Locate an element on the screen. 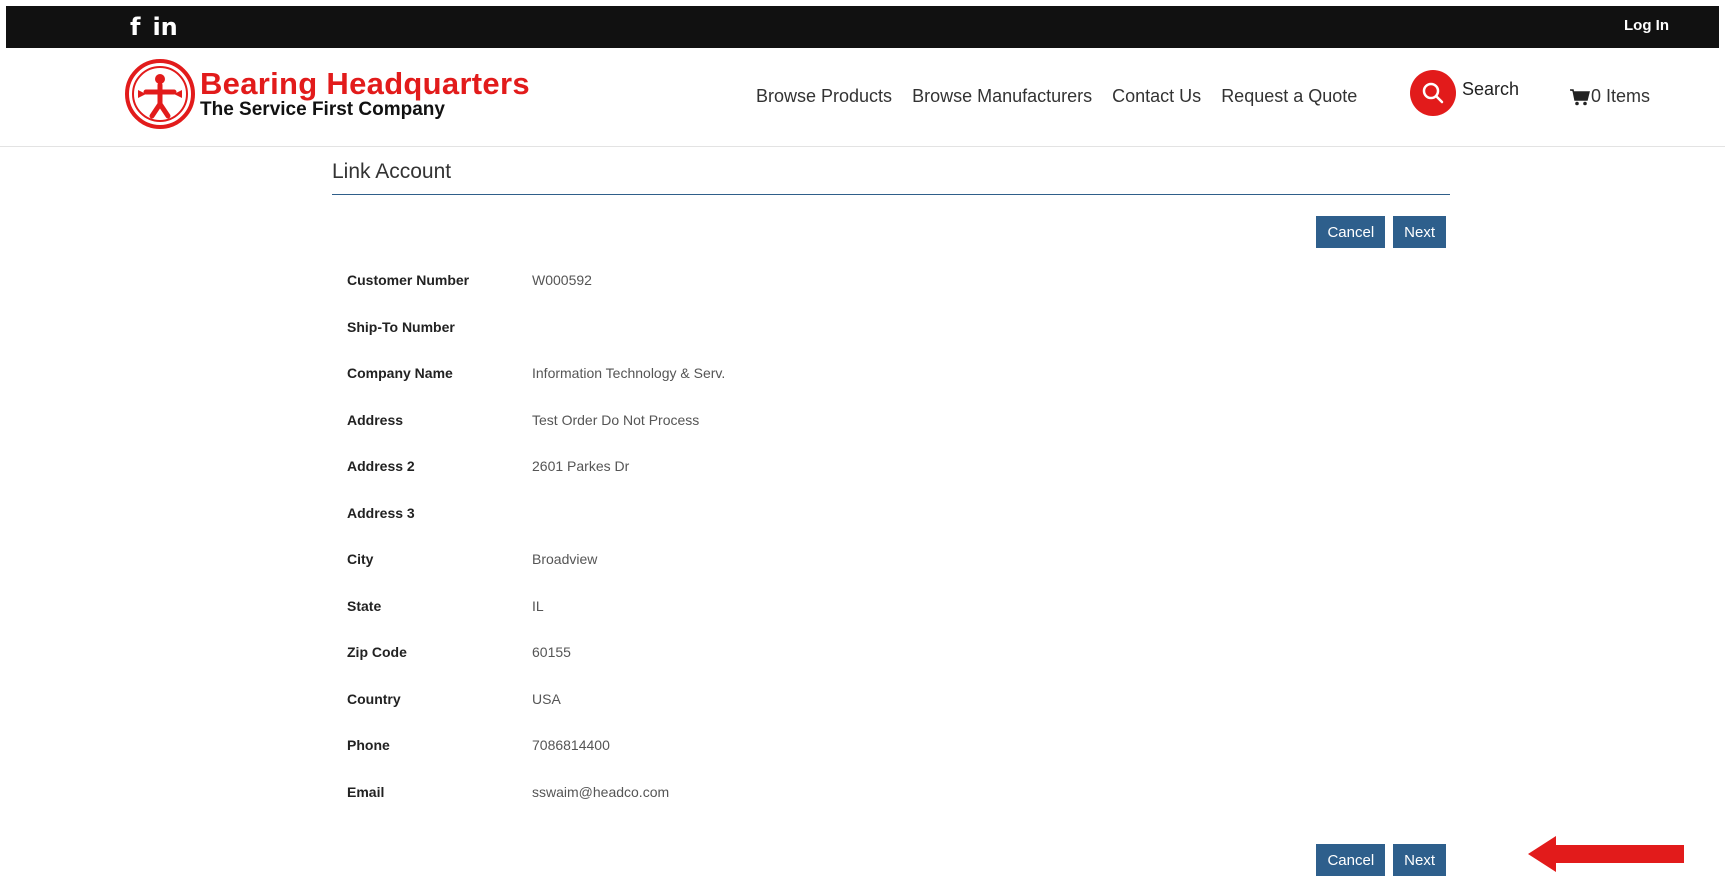  nav-browse-products: Browse Products is located at coordinates (824, 96).